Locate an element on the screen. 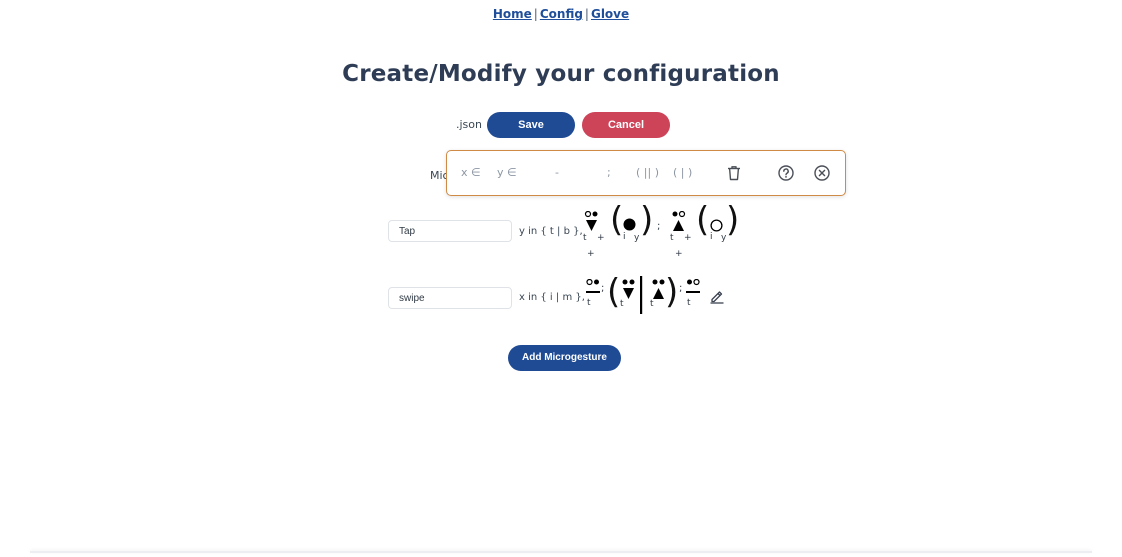  nav-home-link: Home is located at coordinates (512, 14).